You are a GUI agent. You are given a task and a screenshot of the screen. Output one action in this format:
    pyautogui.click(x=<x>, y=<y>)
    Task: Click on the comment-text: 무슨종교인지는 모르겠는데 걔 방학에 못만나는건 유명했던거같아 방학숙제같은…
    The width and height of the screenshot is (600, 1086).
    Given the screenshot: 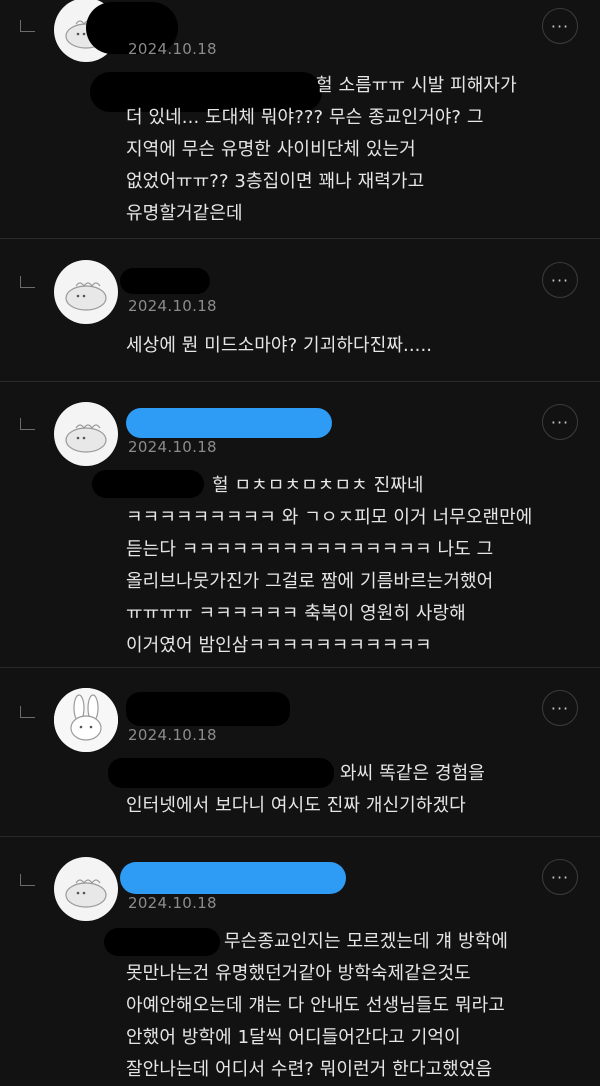 What is the action you would take?
    pyautogui.click(x=317, y=1005)
    